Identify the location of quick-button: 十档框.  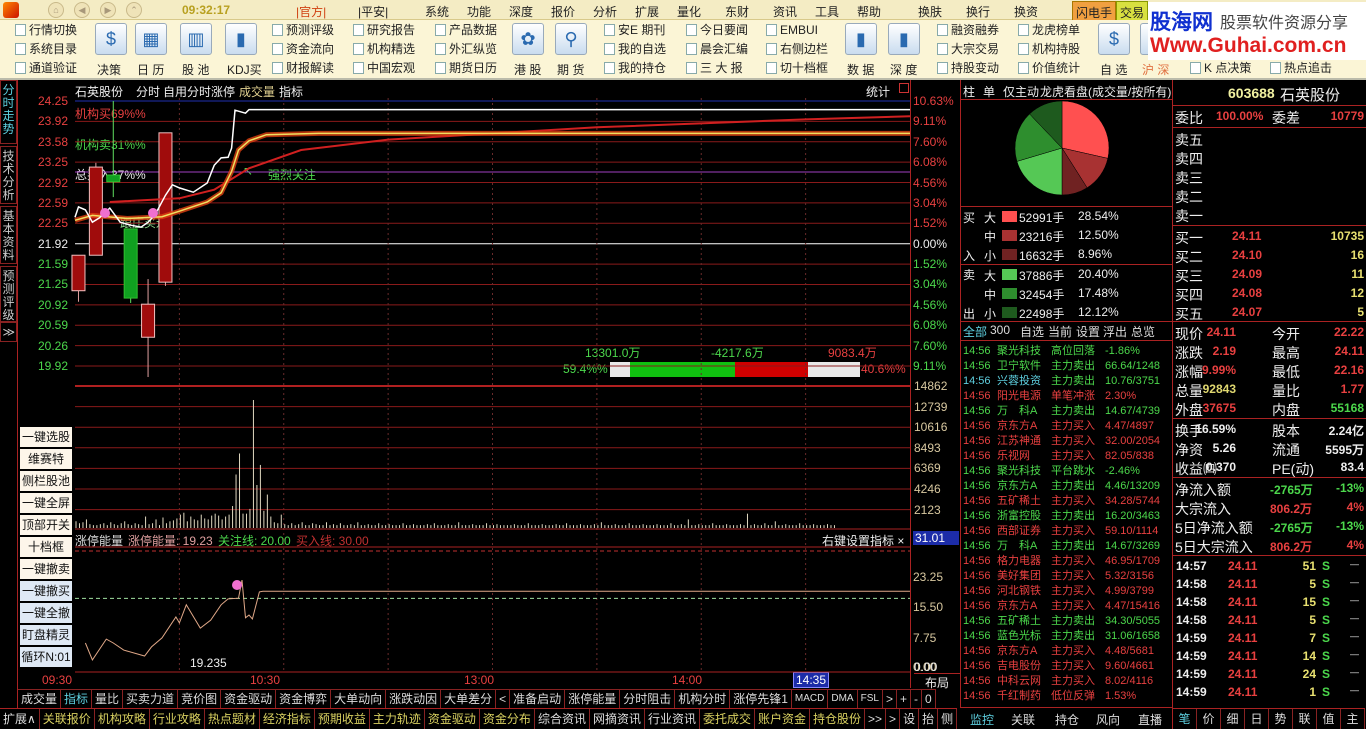
(46, 547).